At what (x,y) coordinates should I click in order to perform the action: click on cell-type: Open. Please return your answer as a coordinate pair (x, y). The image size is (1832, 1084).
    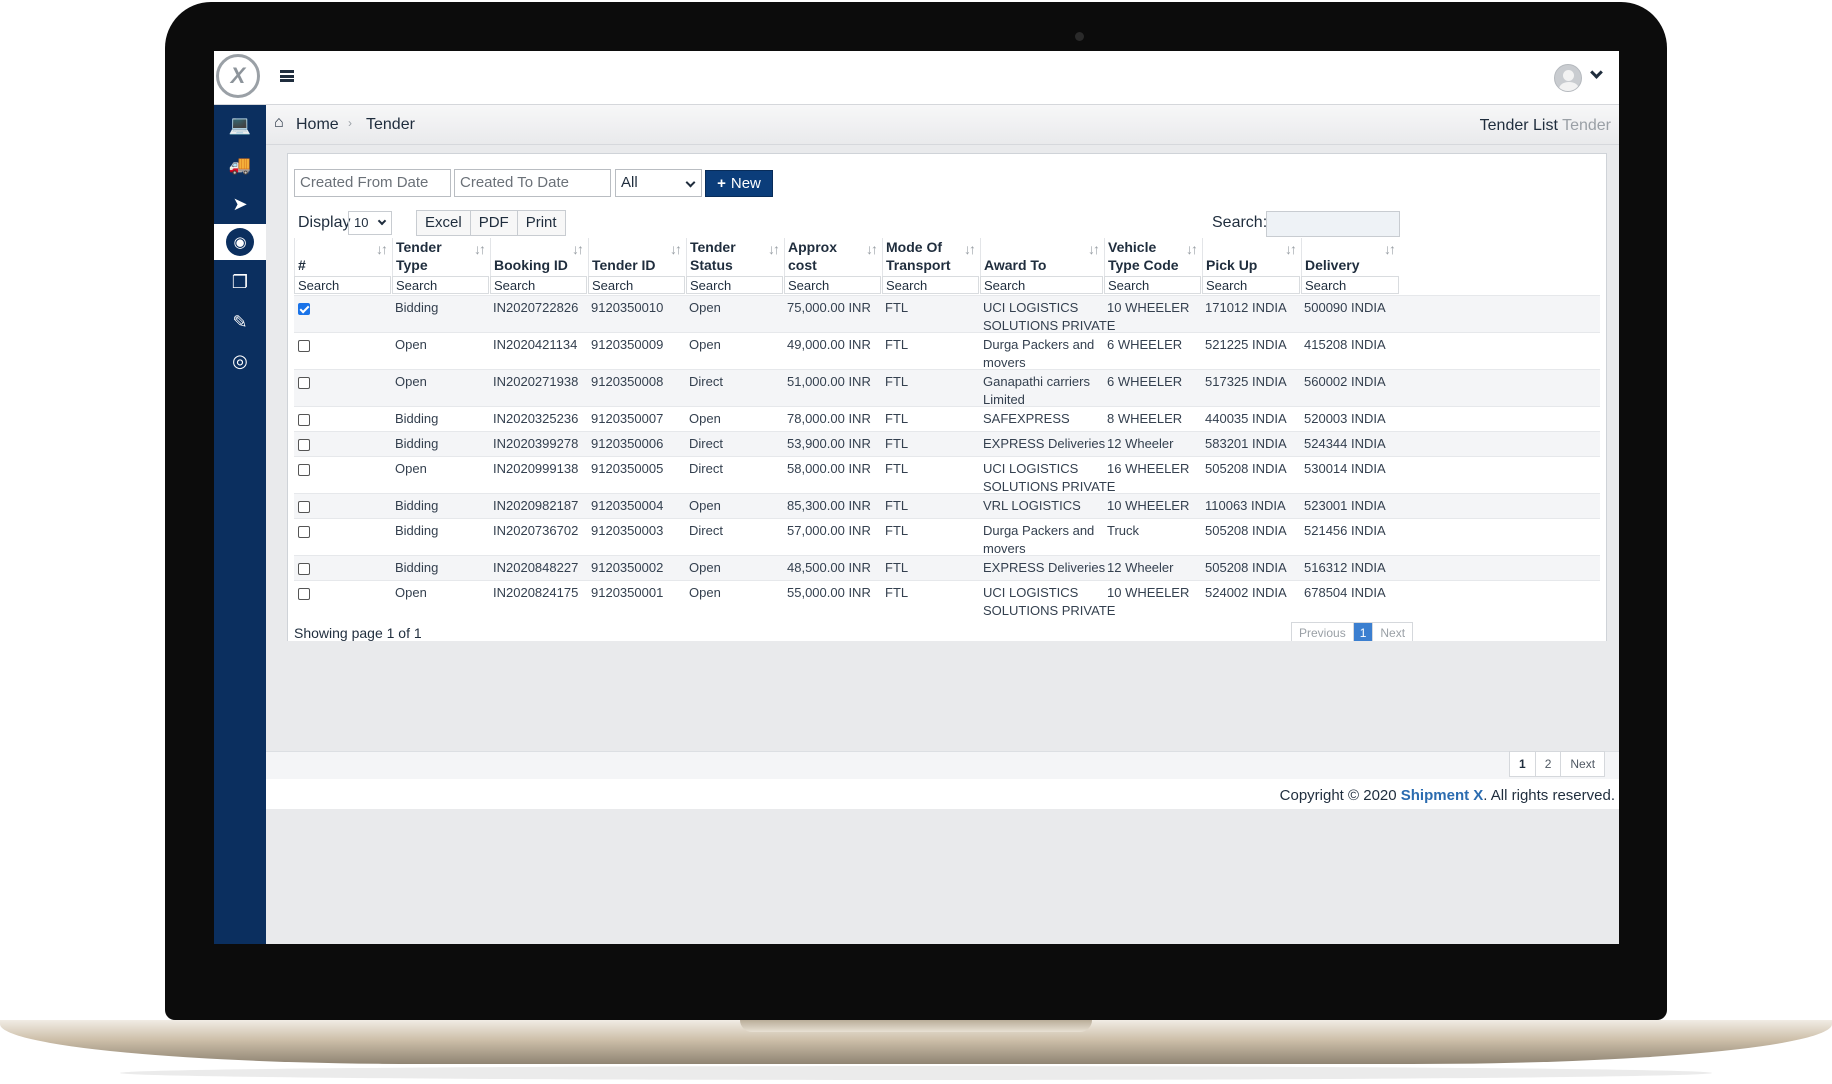
    Looking at the image, I should click on (411, 381).